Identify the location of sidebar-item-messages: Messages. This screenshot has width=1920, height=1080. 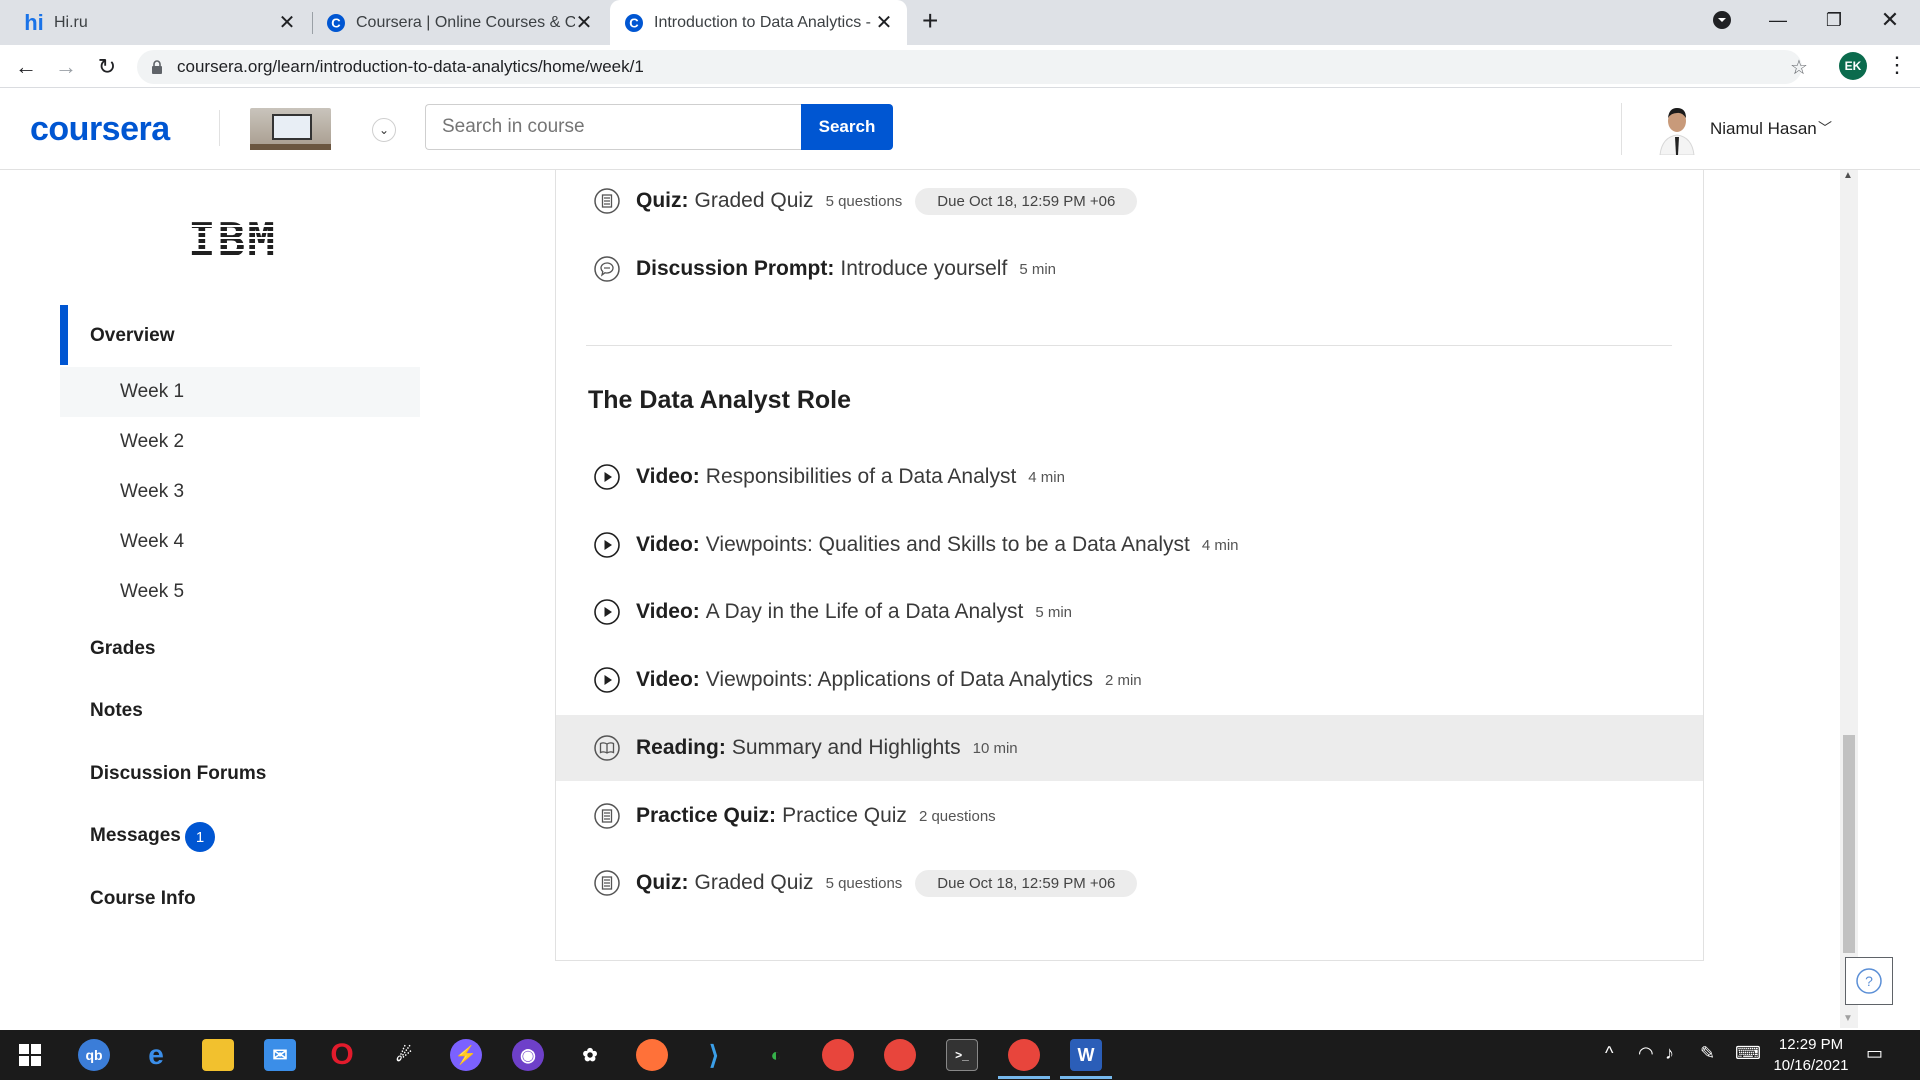
(135, 836).